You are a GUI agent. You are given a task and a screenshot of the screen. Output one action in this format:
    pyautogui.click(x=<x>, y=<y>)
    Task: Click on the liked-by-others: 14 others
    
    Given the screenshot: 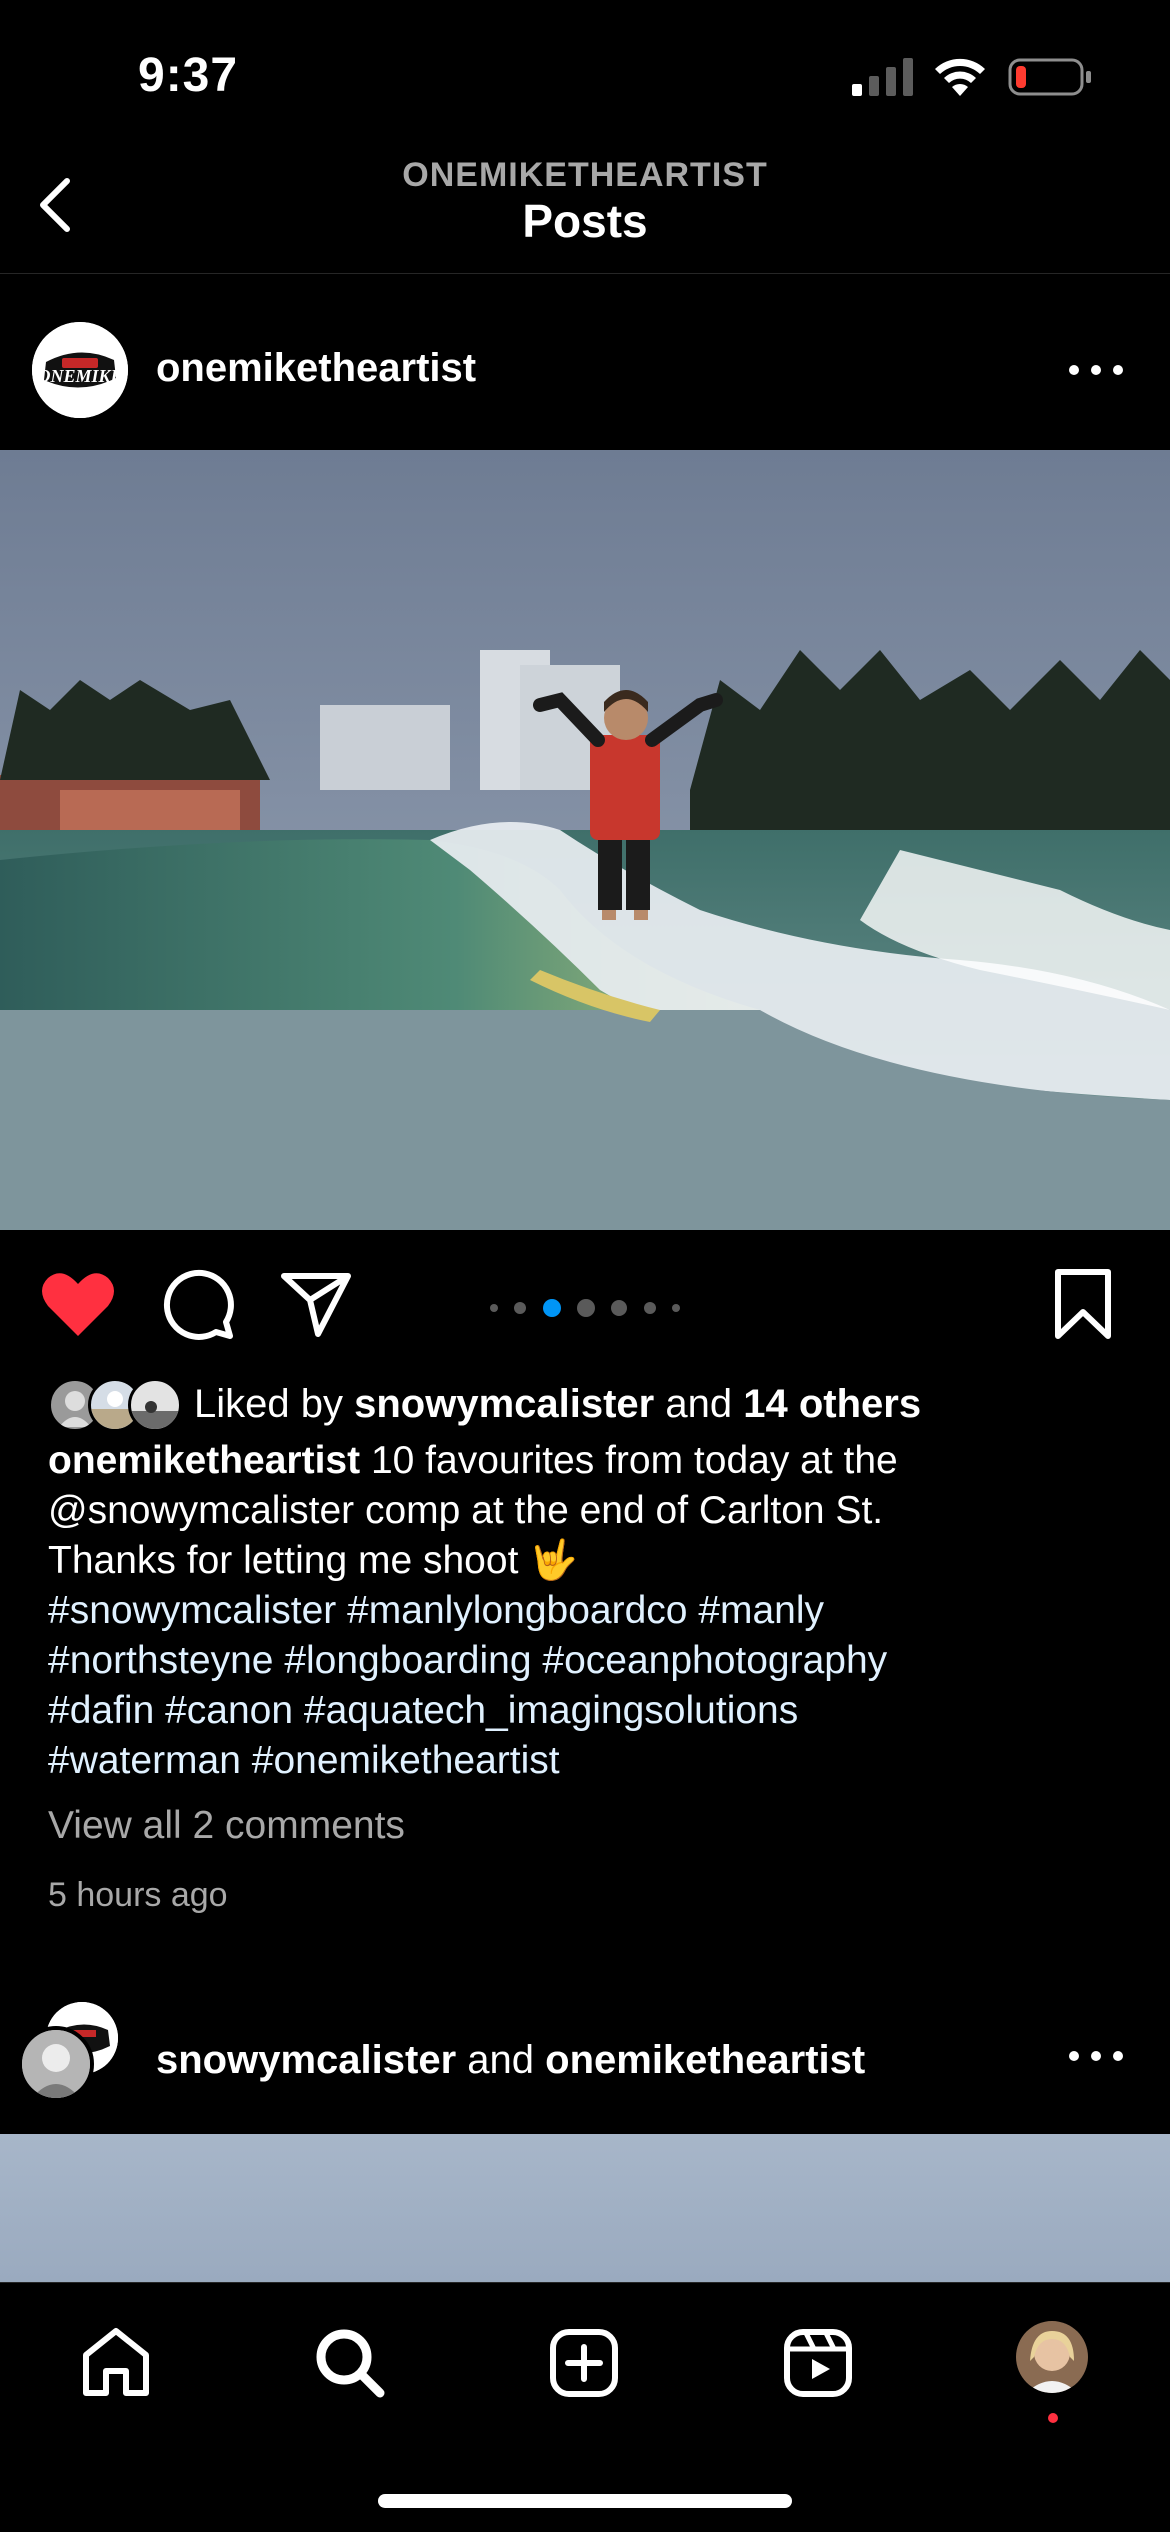 What is the action you would take?
    pyautogui.click(x=832, y=1404)
    